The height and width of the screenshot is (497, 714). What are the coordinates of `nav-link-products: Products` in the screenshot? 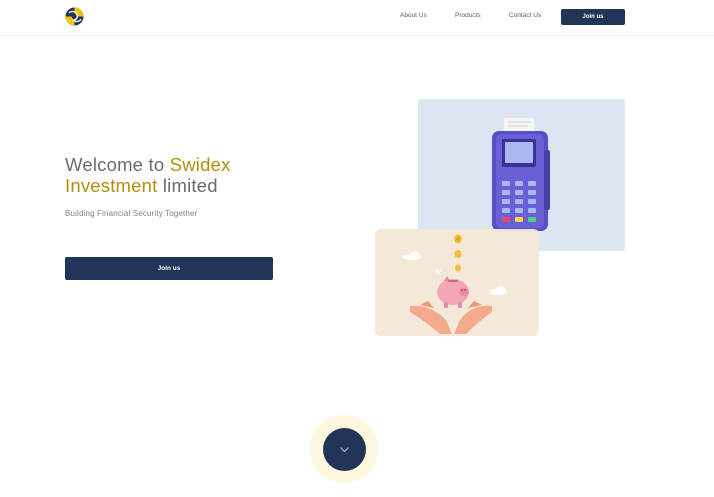 It's located at (468, 15).